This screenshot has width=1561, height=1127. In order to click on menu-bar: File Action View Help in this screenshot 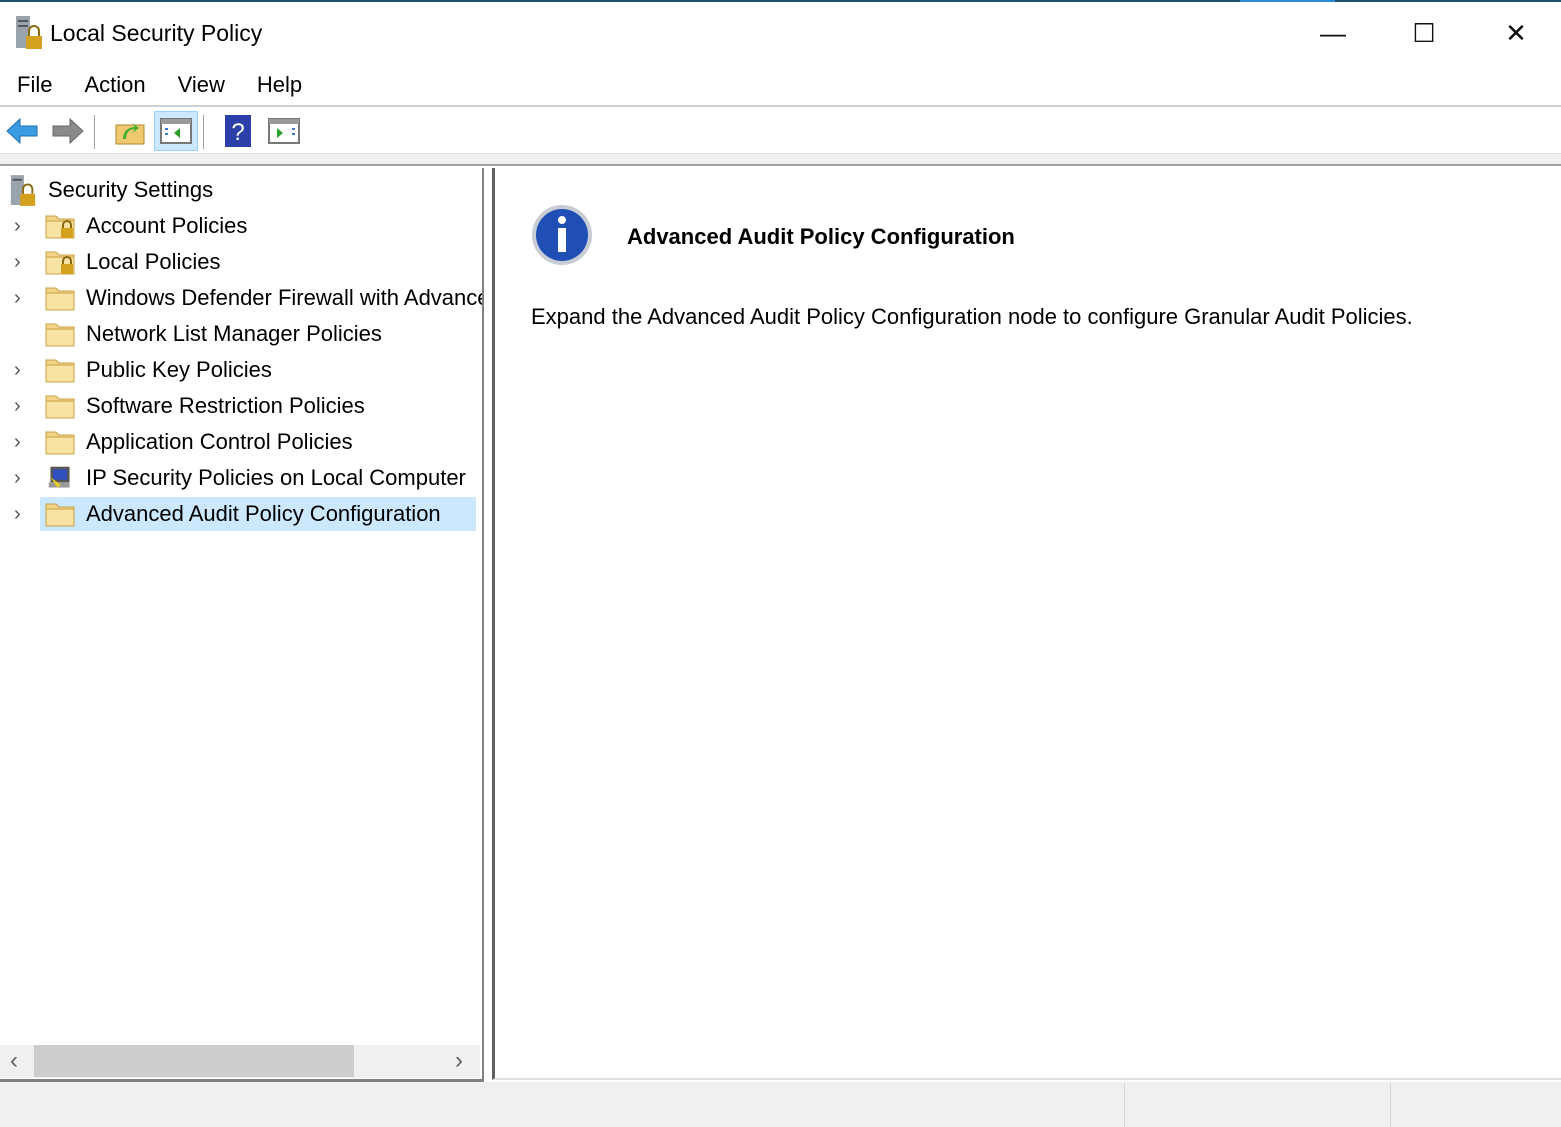, I will do `click(780, 86)`.